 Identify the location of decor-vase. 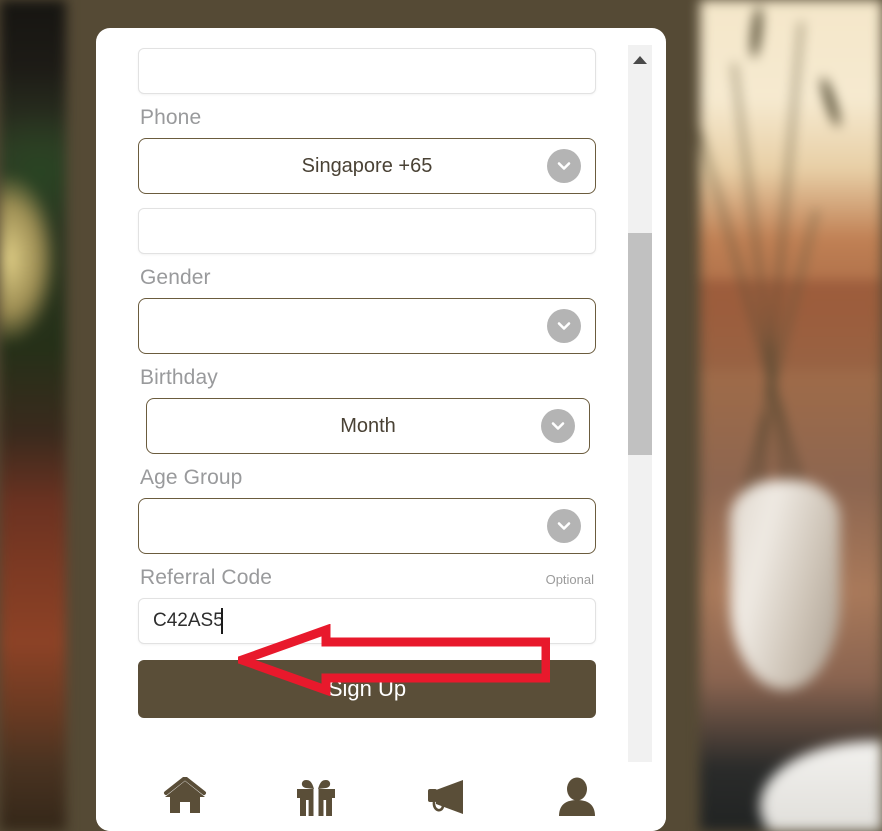
(785, 585).